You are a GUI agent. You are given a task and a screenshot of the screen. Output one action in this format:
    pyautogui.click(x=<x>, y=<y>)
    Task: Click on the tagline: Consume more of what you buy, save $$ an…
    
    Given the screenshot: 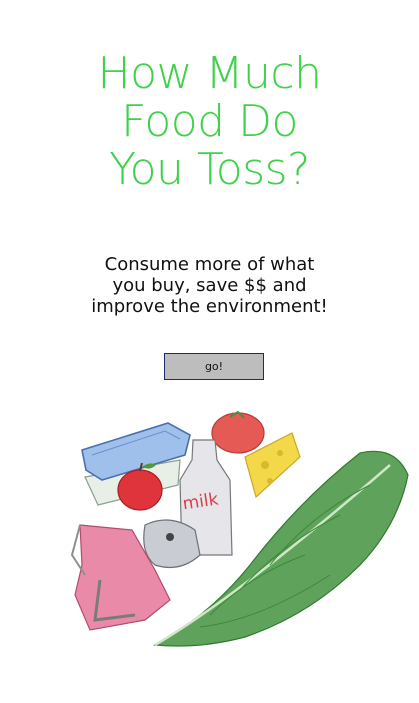 What is the action you would take?
    pyautogui.click(x=209, y=285)
    